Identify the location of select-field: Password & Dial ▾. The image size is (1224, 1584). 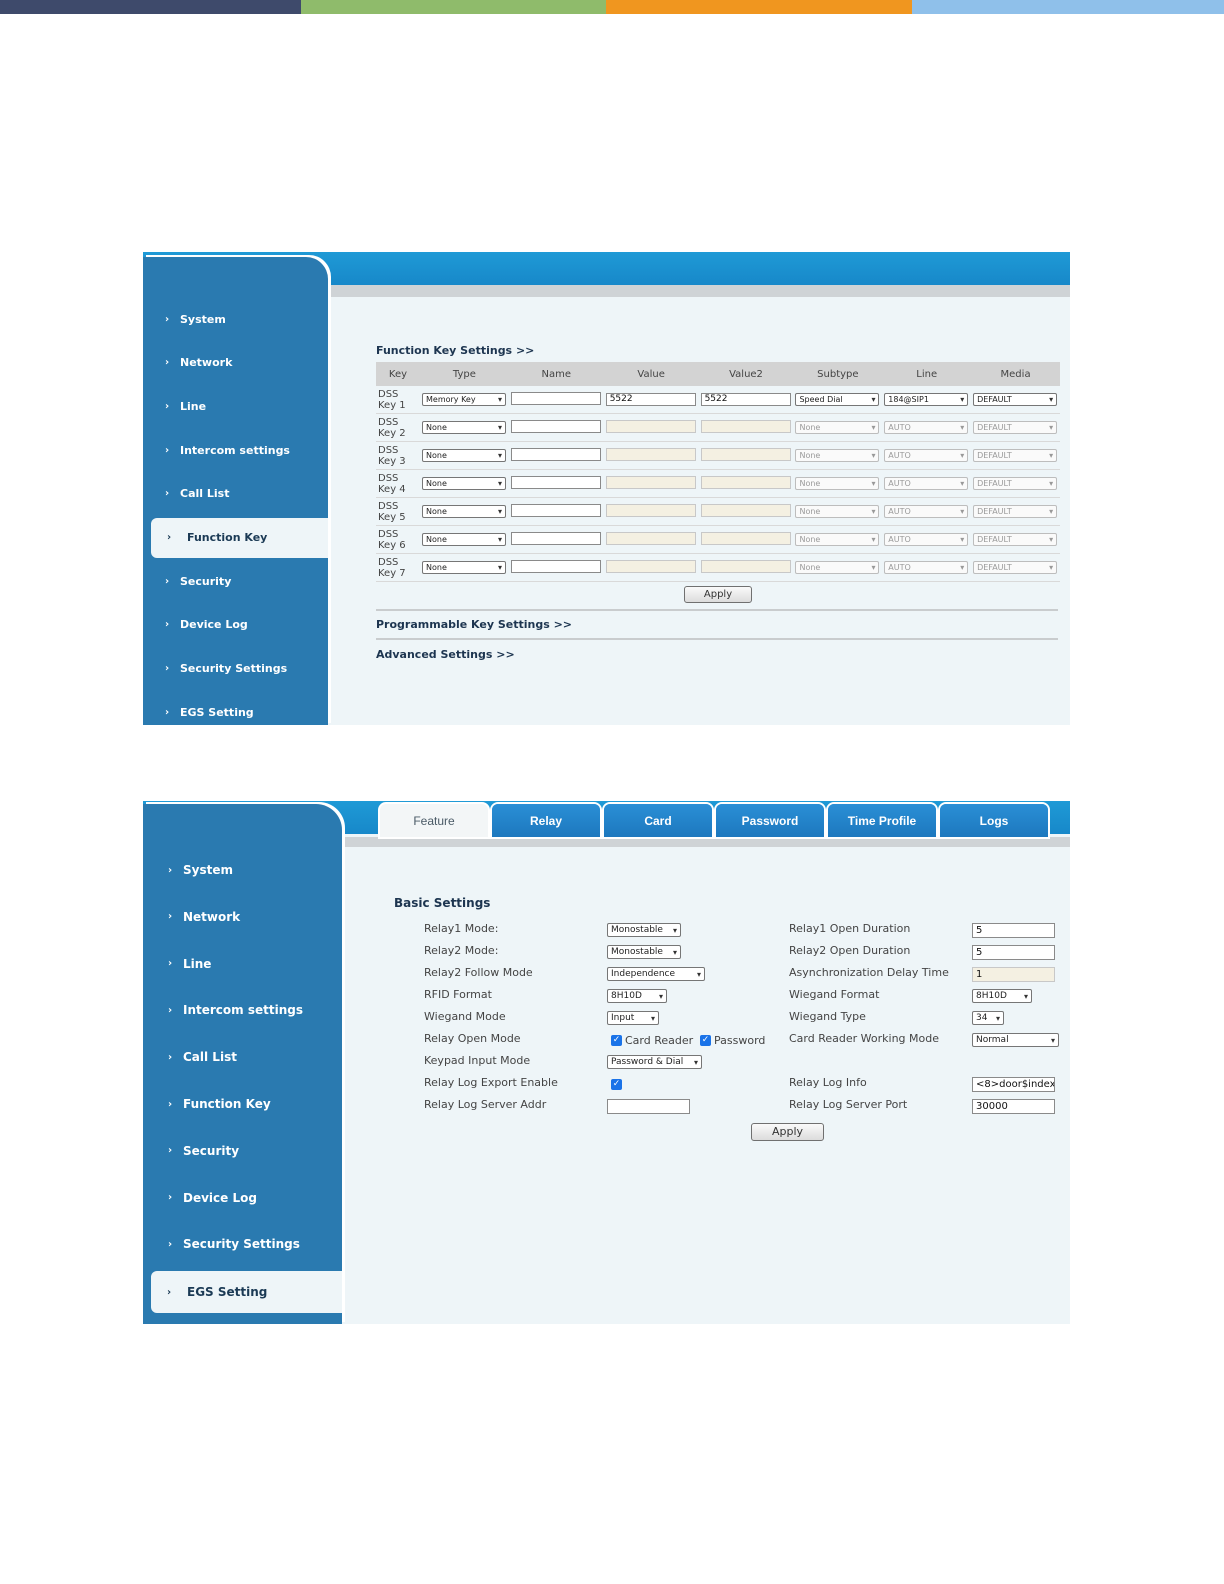
(654, 1062).